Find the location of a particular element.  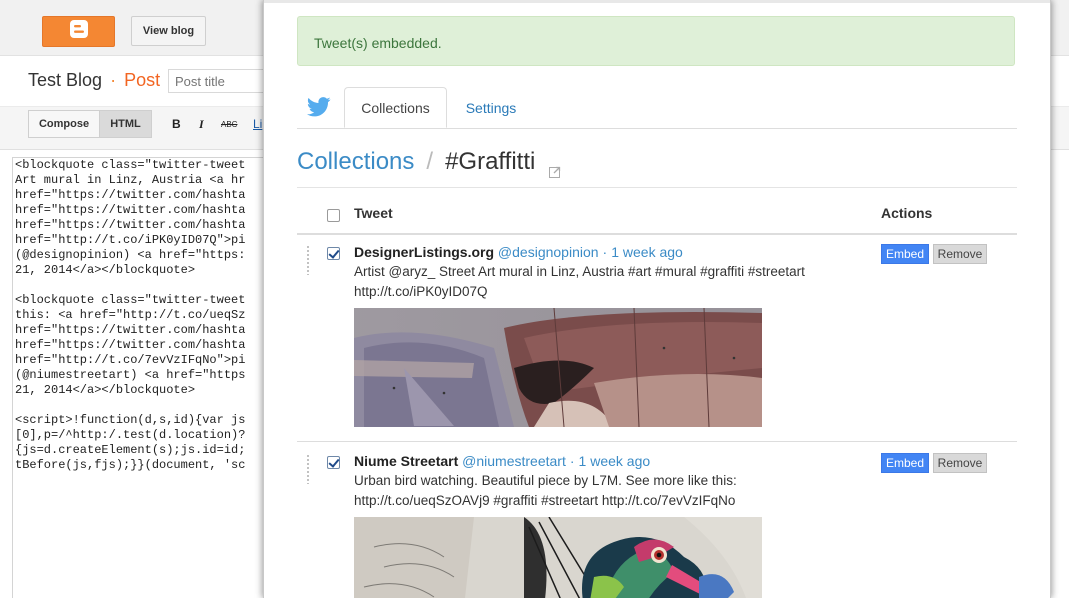

view-blog-button: View blog is located at coordinates (168, 31).